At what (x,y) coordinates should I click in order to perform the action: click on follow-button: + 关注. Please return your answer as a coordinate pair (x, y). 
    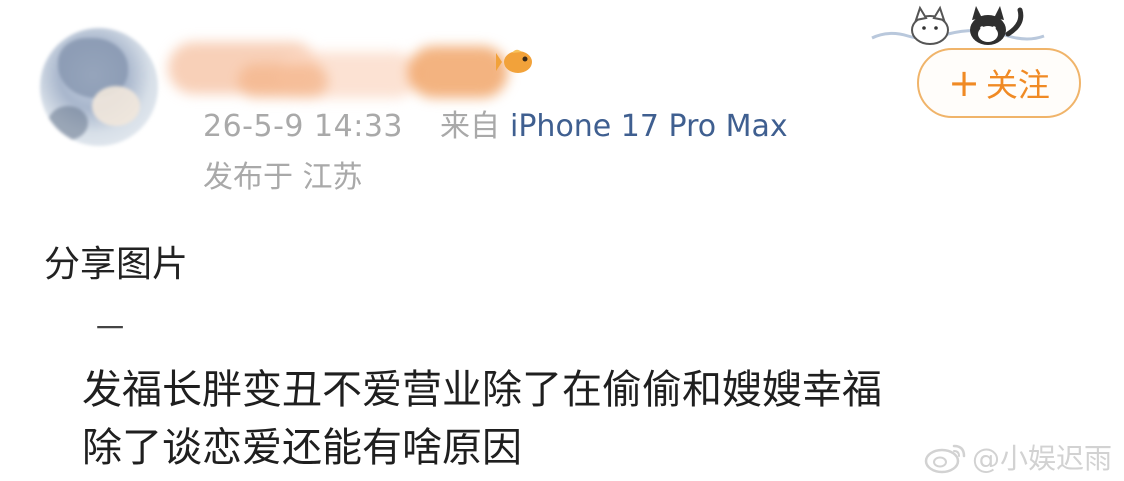
    Looking at the image, I should click on (999, 83).